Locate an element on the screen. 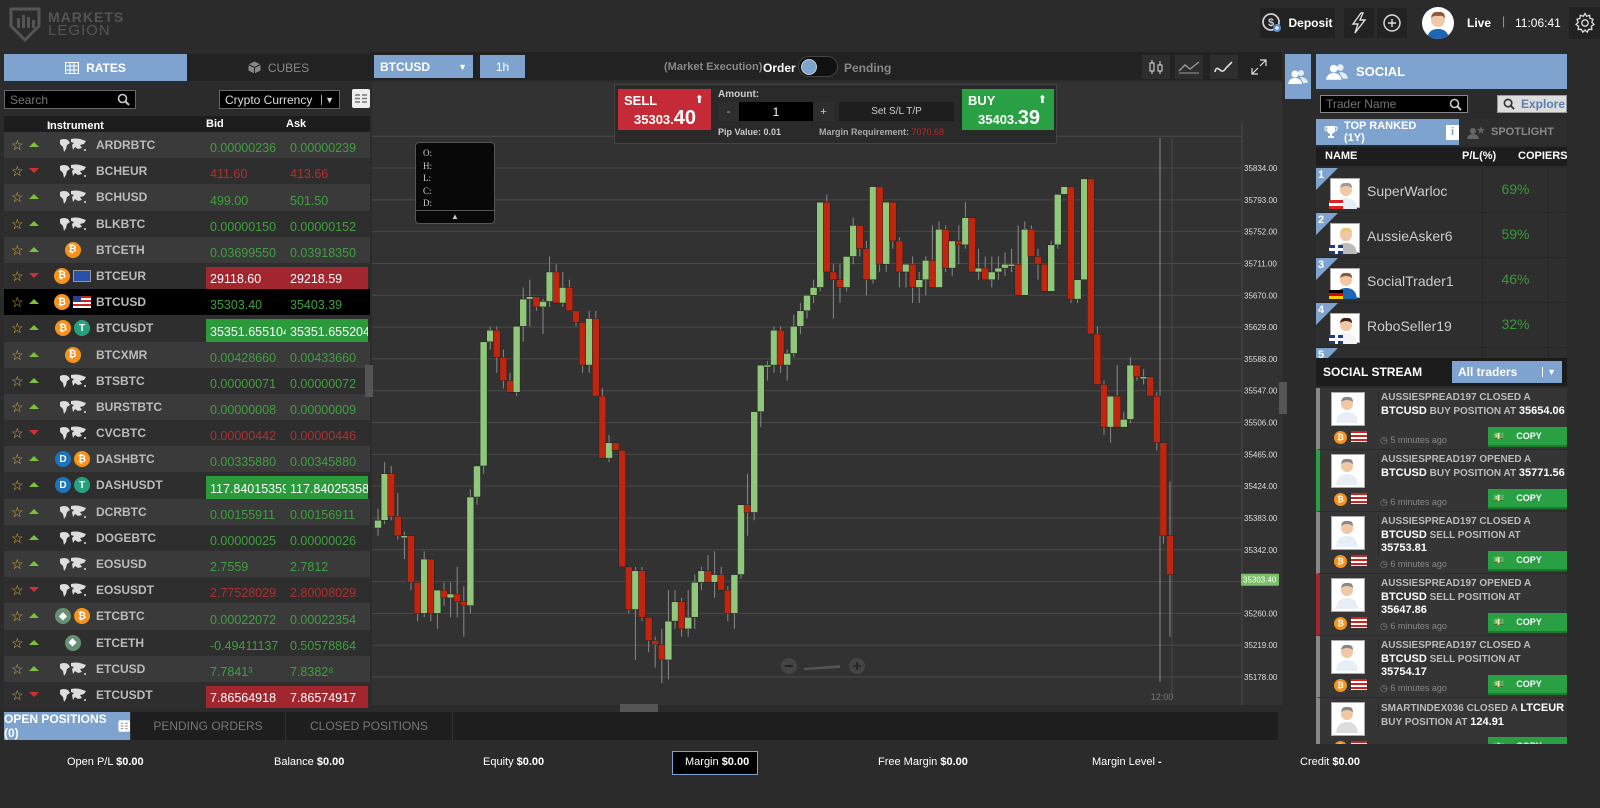 This screenshot has height=808, width=1600. ask-price: 0.00156911 is located at coordinates (327, 514).